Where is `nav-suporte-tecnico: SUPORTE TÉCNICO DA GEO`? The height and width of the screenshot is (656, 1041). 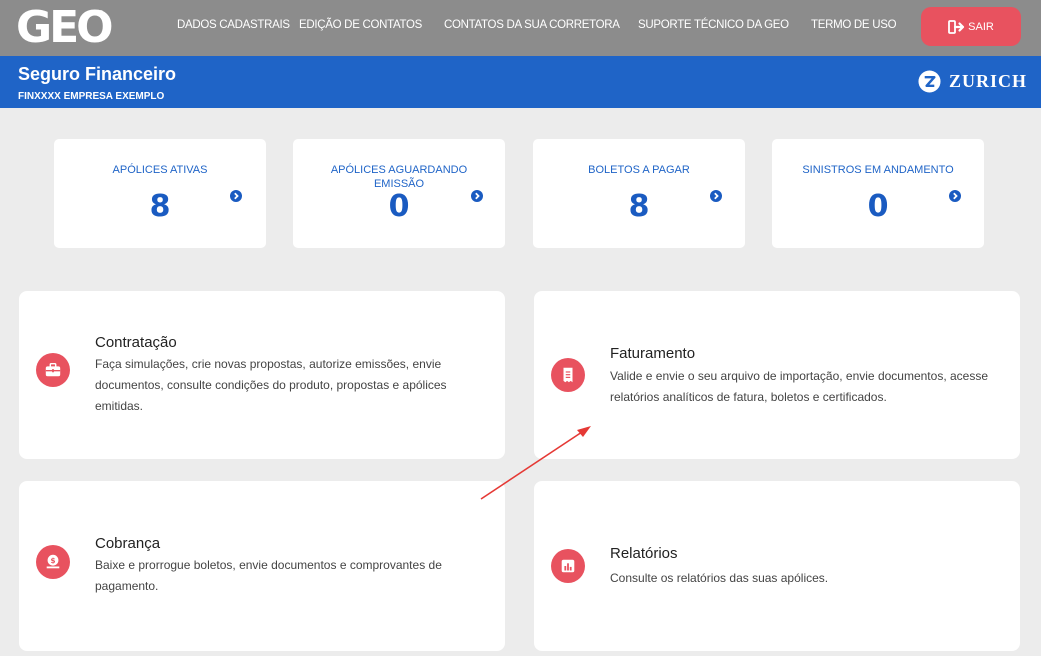
nav-suporte-tecnico: SUPORTE TÉCNICO DA GEO is located at coordinates (713, 25).